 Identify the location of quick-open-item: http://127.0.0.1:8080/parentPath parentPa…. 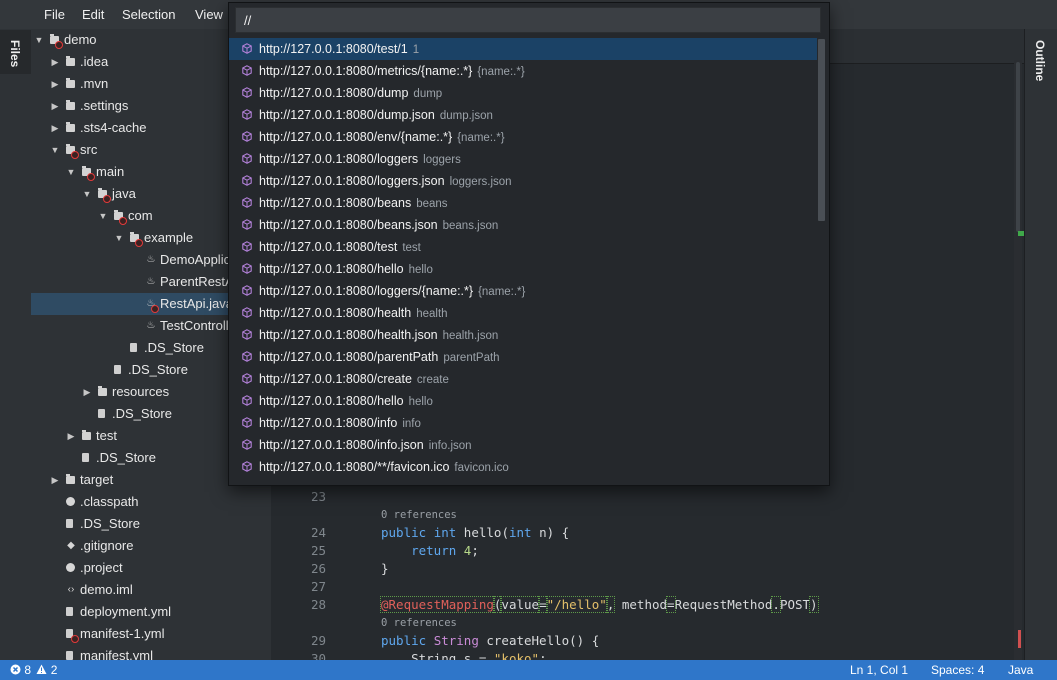
(523, 357).